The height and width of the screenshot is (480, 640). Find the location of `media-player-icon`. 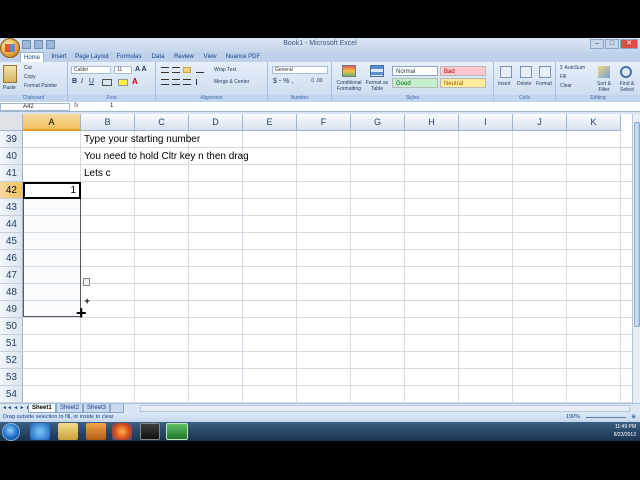

media-player-icon is located at coordinates (96, 431).